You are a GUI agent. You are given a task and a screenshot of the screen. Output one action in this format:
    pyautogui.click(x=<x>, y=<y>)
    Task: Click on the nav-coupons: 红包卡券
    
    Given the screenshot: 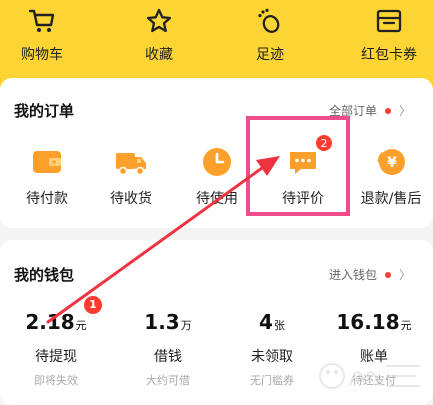 What is the action you would take?
    pyautogui.click(x=388, y=38)
    